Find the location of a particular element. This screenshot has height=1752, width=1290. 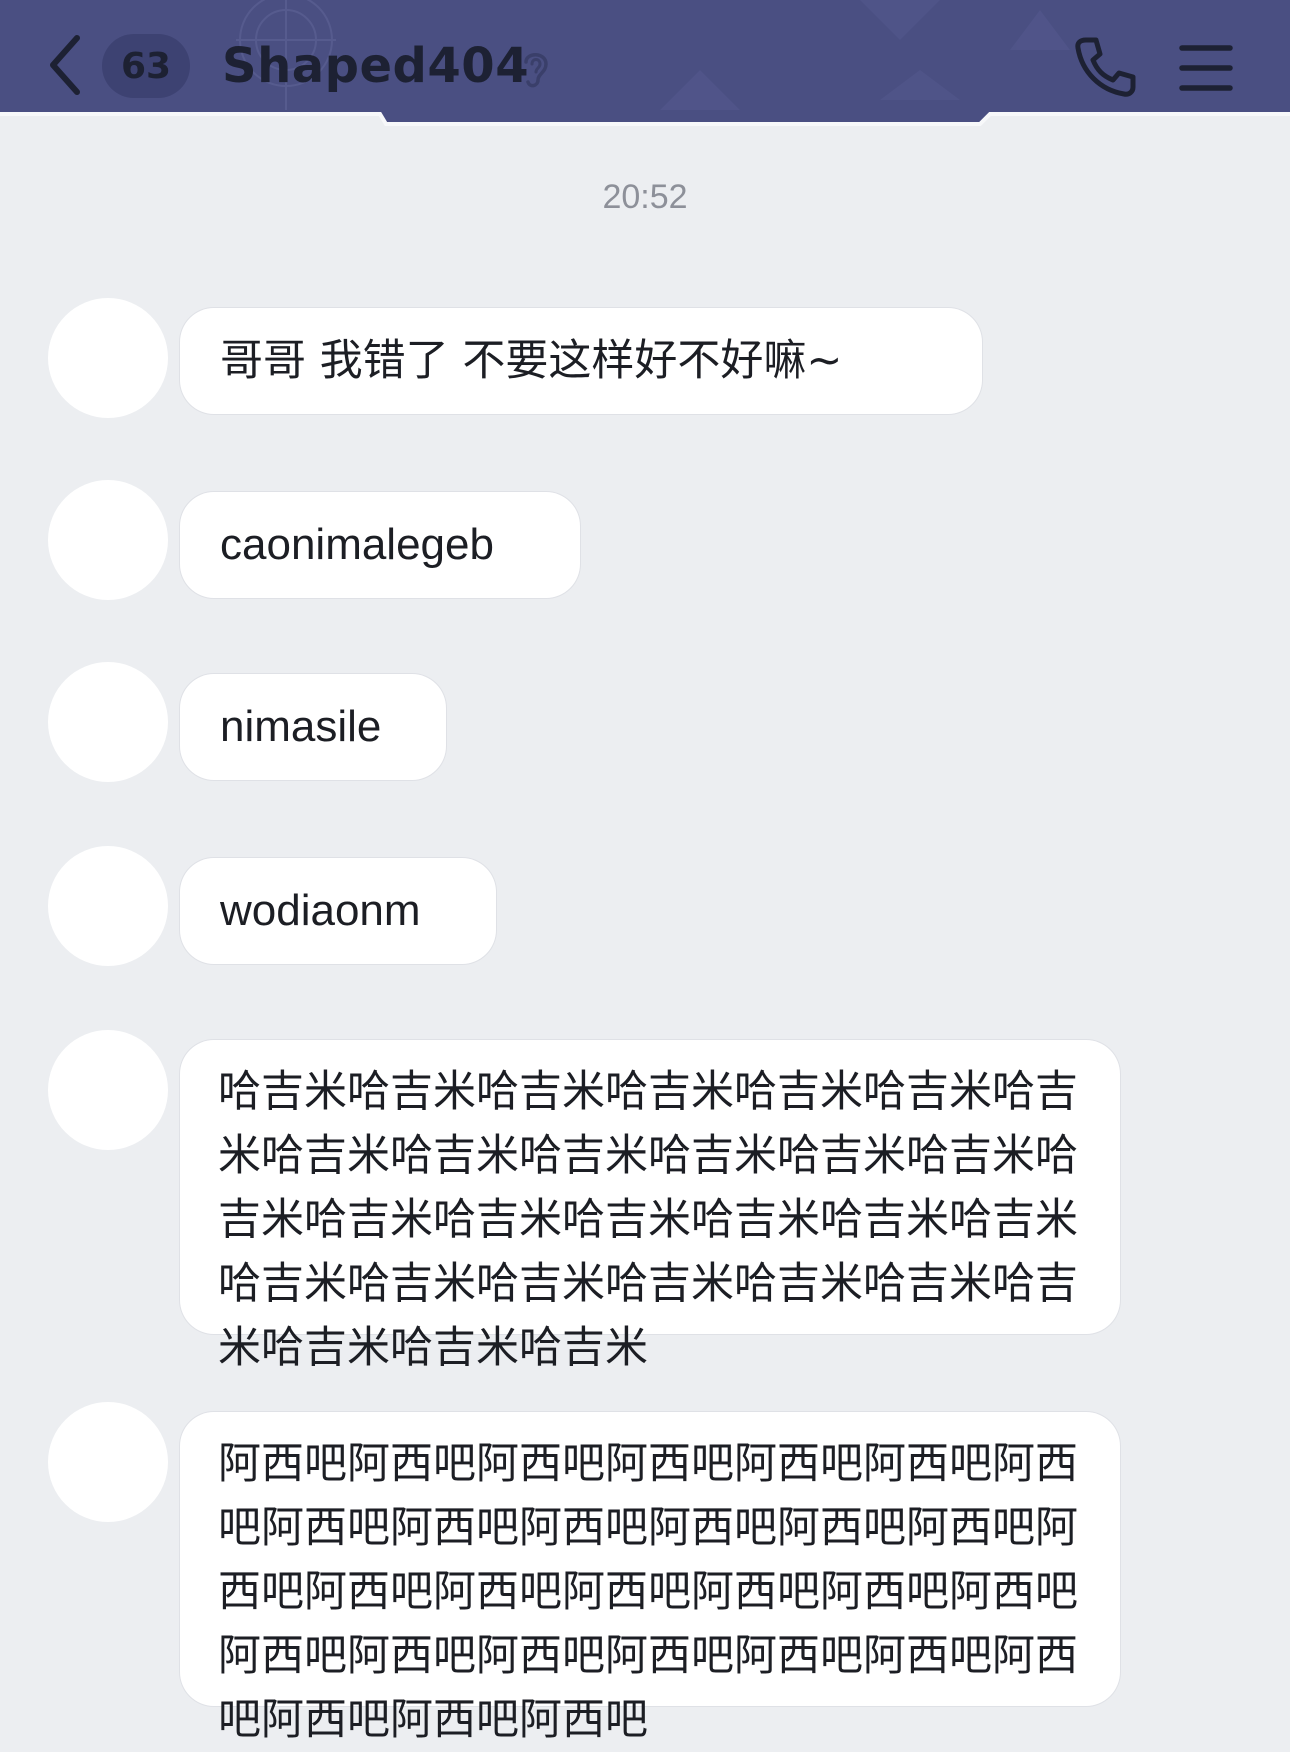

message-row: caonimalegeb is located at coordinates (645, 545).